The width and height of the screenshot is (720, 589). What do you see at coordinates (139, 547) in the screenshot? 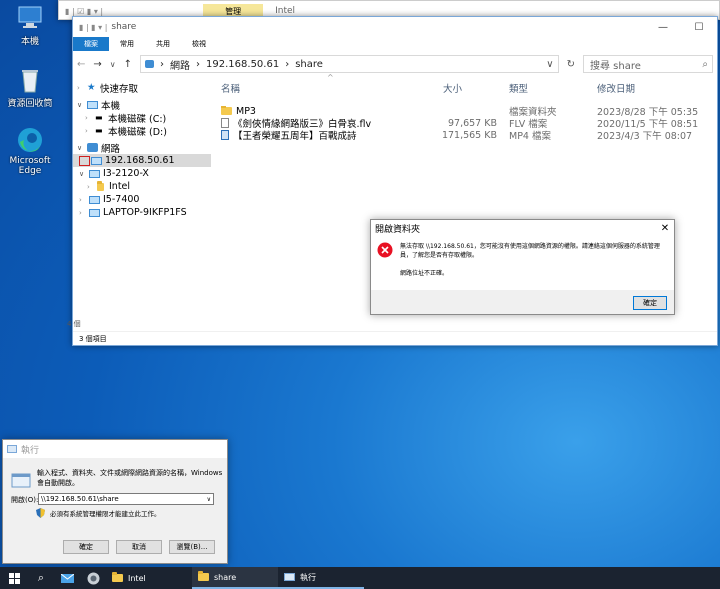
I see `cancel-button: 取消` at bounding box center [139, 547].